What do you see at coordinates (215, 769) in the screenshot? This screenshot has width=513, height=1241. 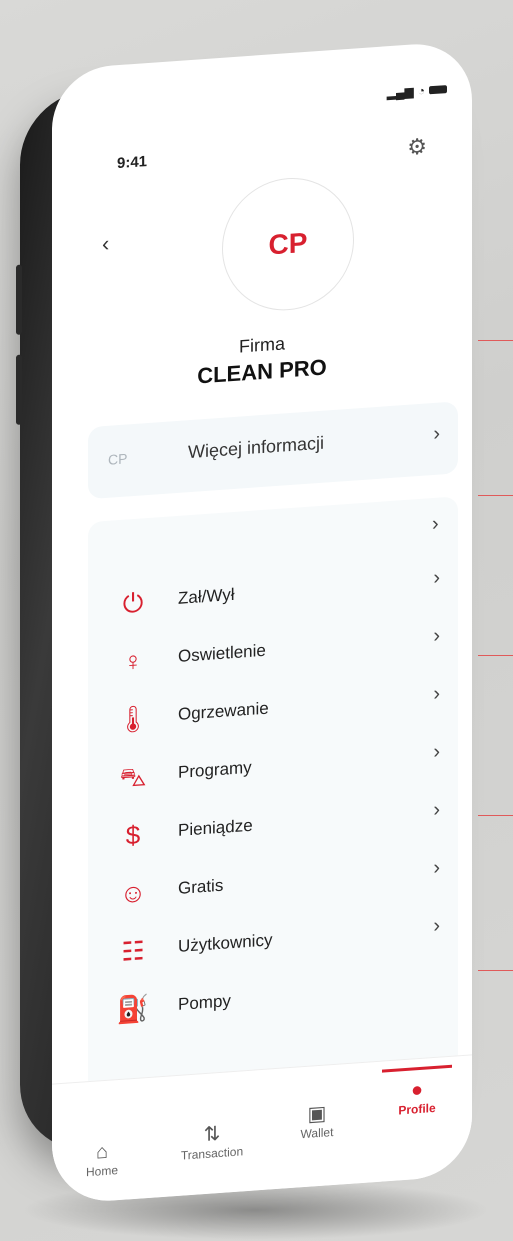 I see `menu-item-label: Programy` at bounding box center [215, 769].